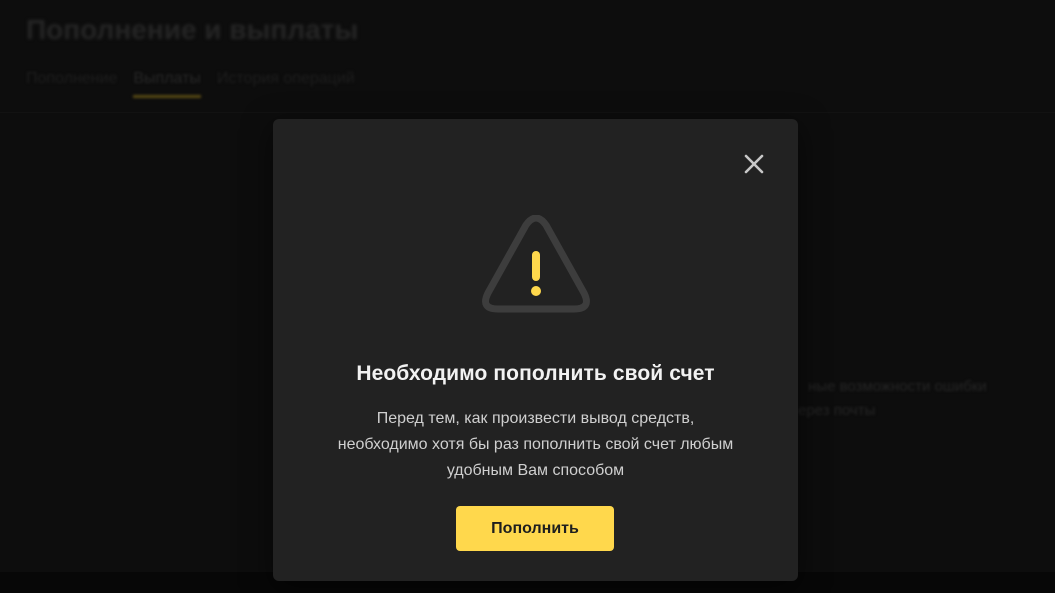 The image size is (1055, 593). What do you see at coordinates (535, 528) in the screenshot?
I see `deposit-button: Пополнить` at bounding box center [535, 528].